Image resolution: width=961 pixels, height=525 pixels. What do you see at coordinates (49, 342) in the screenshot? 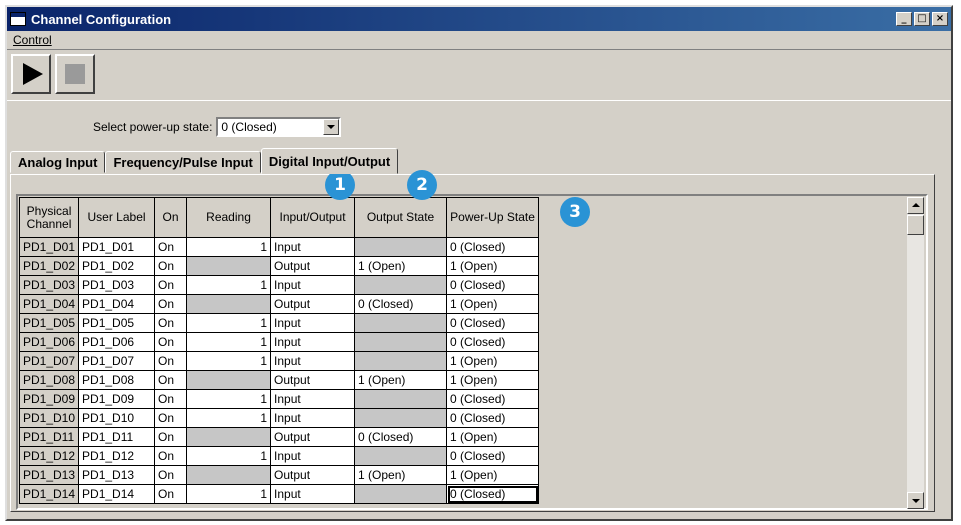
I see `cell-physical-channel: PD1_D06` at bounding box center [49, 342].